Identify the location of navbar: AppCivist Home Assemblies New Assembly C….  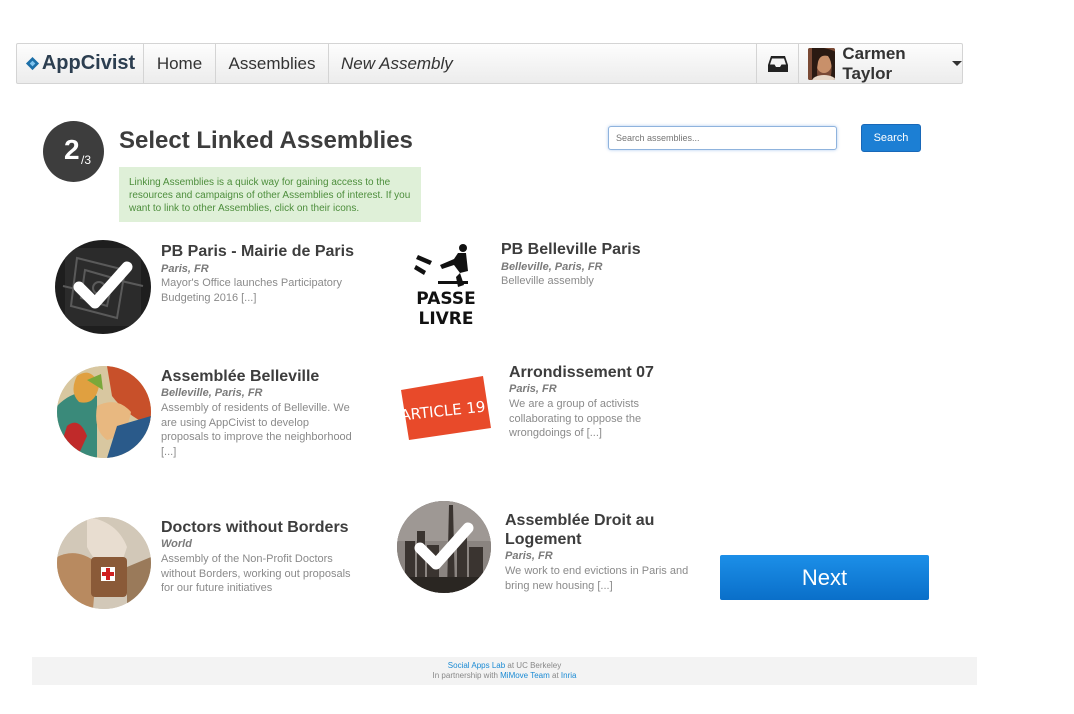
(489, 63).